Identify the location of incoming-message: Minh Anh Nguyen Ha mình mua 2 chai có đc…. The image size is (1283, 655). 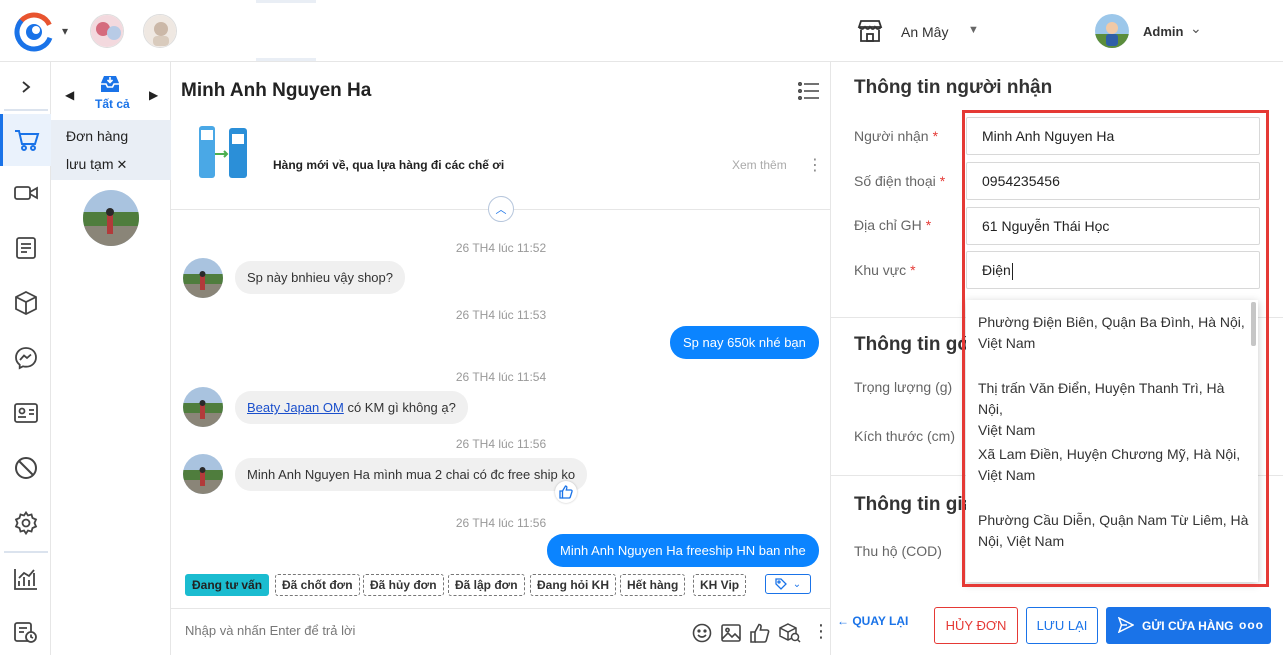
(411, 474).